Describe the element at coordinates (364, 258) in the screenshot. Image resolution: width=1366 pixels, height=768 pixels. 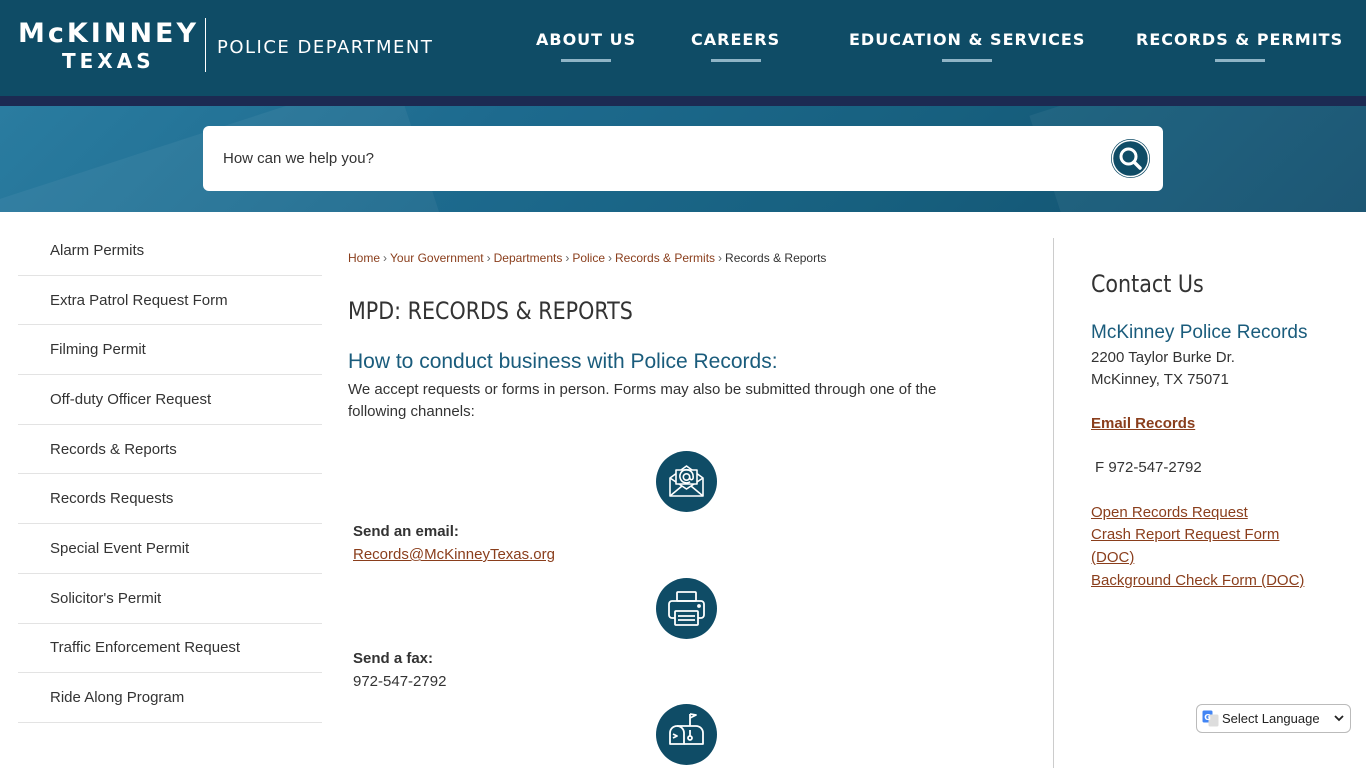
I see `breadcrumb-home: Home` at that location.